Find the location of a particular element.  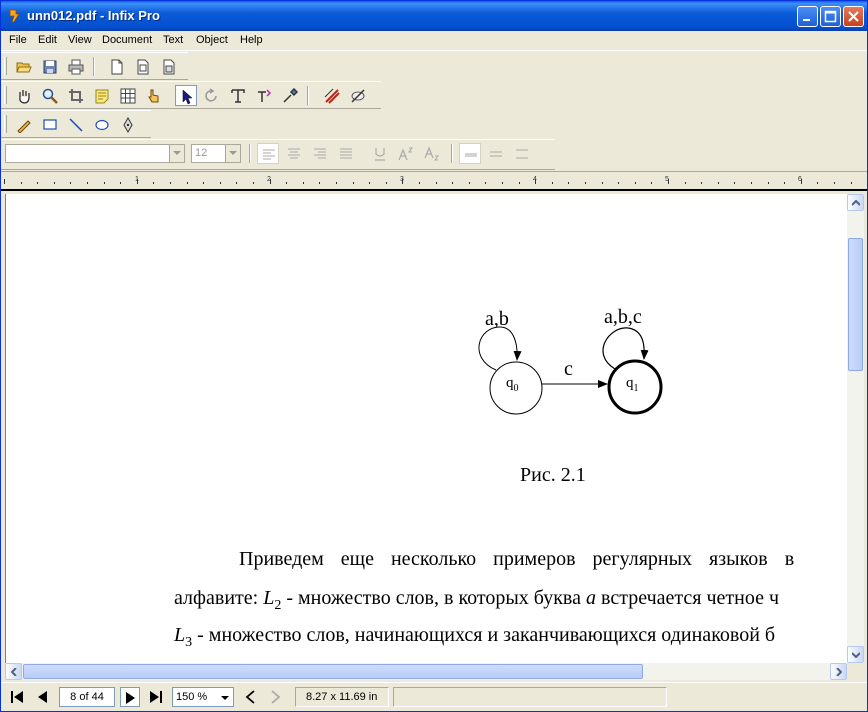

text-tool is located at coordinates (238, 95).